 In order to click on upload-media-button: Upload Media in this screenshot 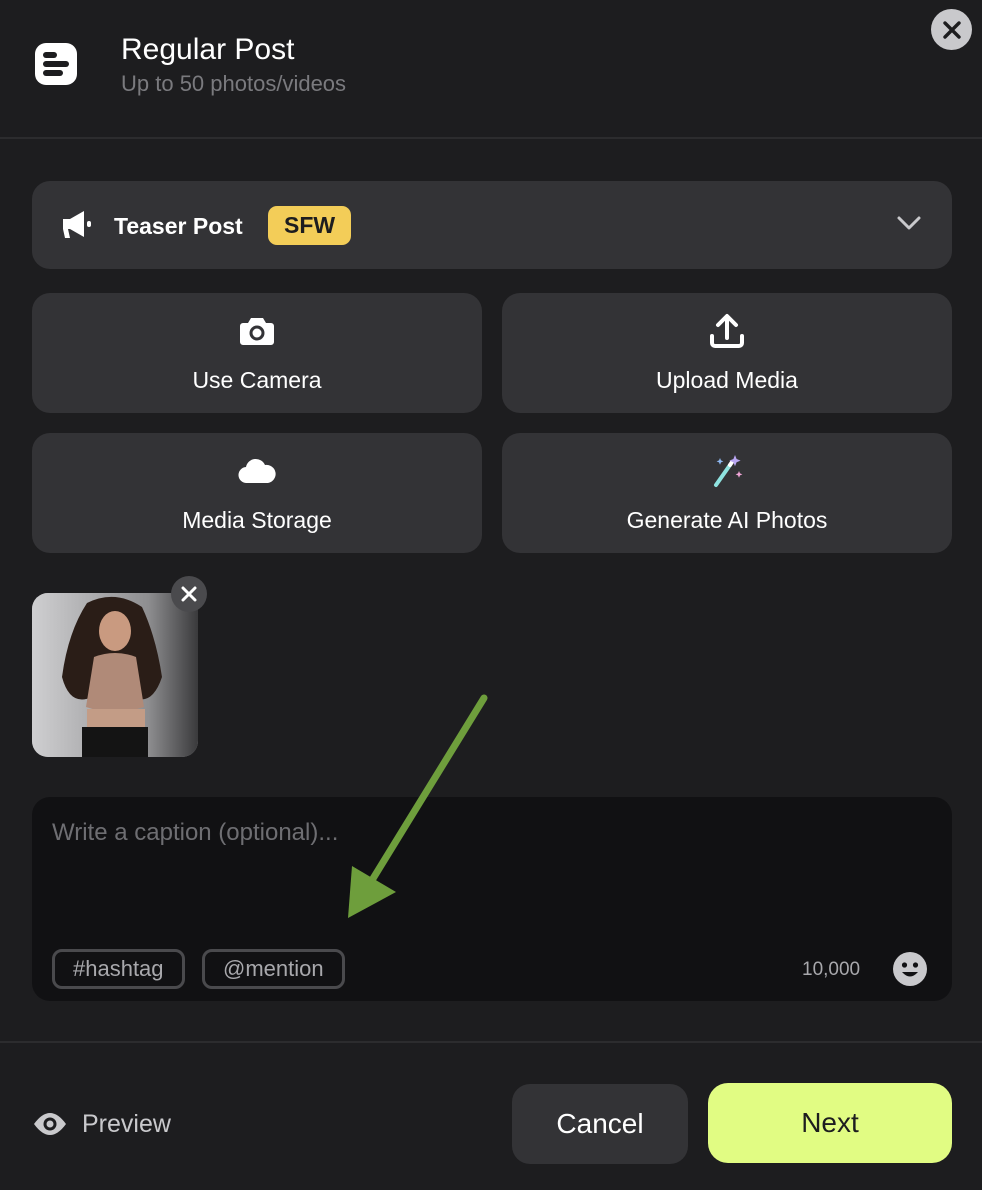, I will do `click(727, 353)`.